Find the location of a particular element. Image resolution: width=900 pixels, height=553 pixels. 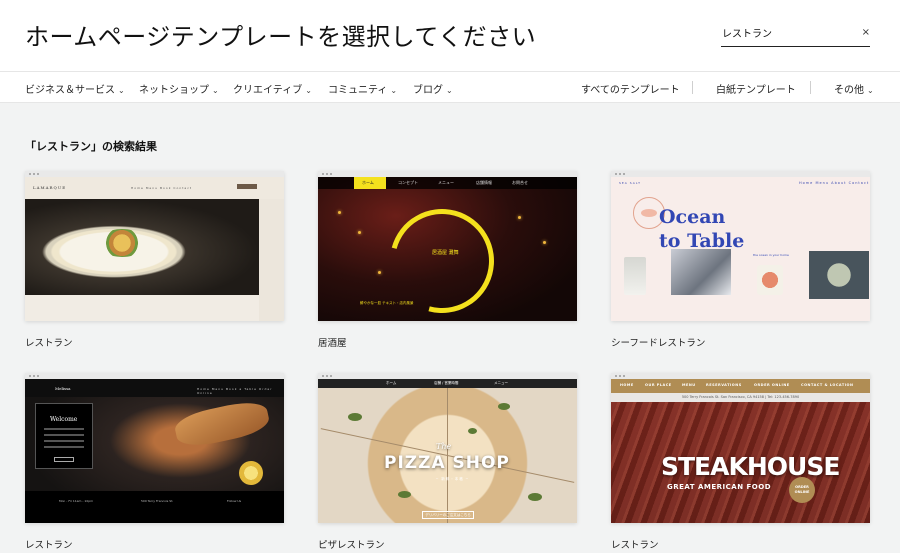

nav-item-label: ネットショップ is located at coordinates (174, 90).